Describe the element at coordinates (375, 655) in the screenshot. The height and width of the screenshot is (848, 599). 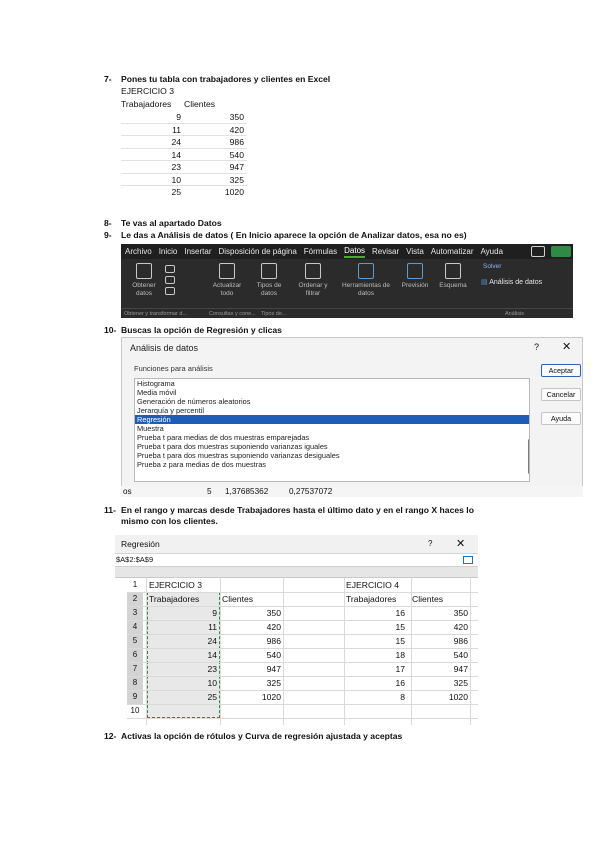
I see `cell: 18` at that location.